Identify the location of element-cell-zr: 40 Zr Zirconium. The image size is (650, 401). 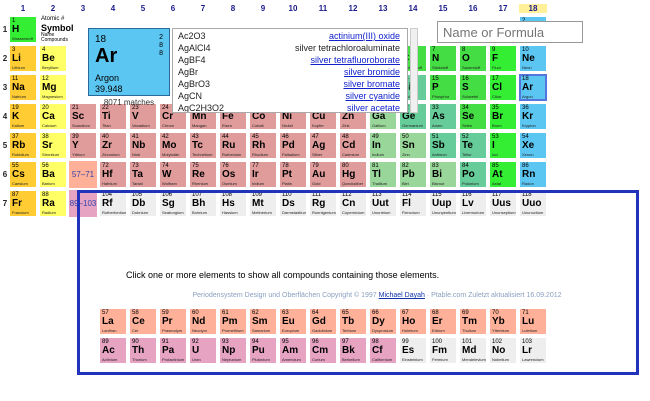
(113, 145).